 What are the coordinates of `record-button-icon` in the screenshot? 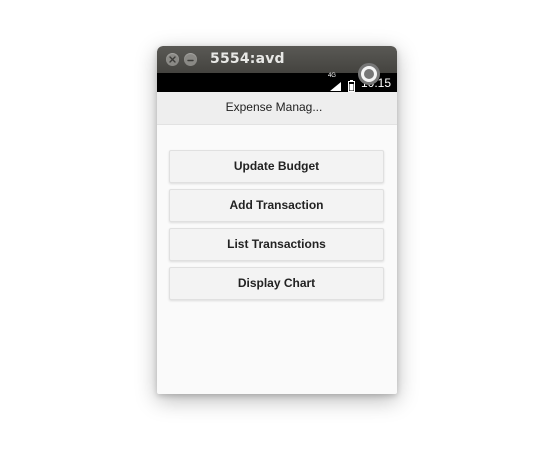 It's located at (369, 74).